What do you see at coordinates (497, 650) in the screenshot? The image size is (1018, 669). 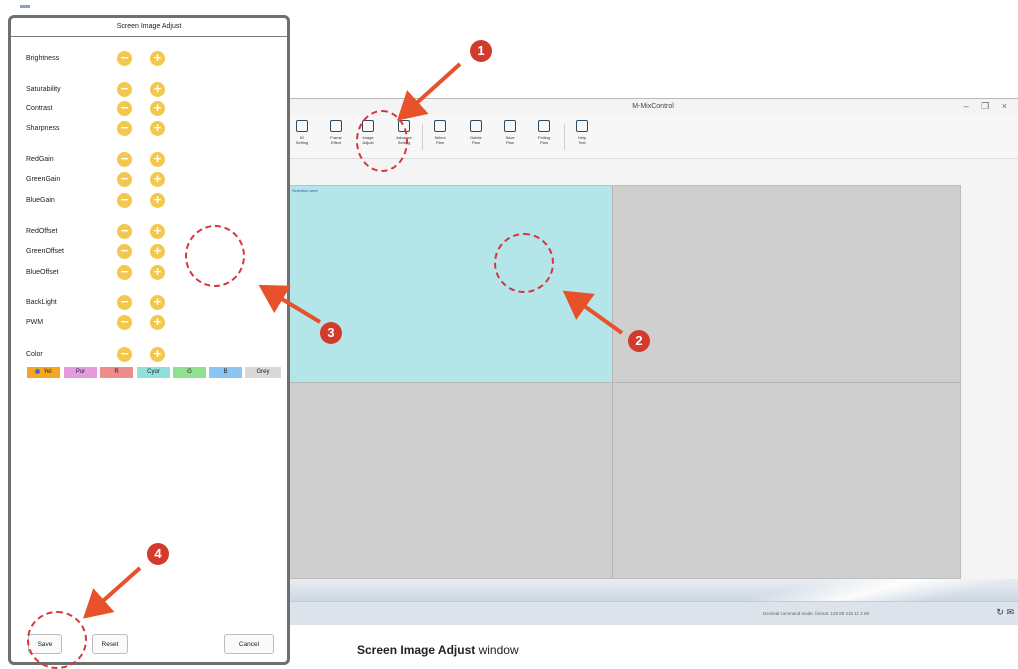 I see `caption-rest: window` at bounding box center [497, 650].